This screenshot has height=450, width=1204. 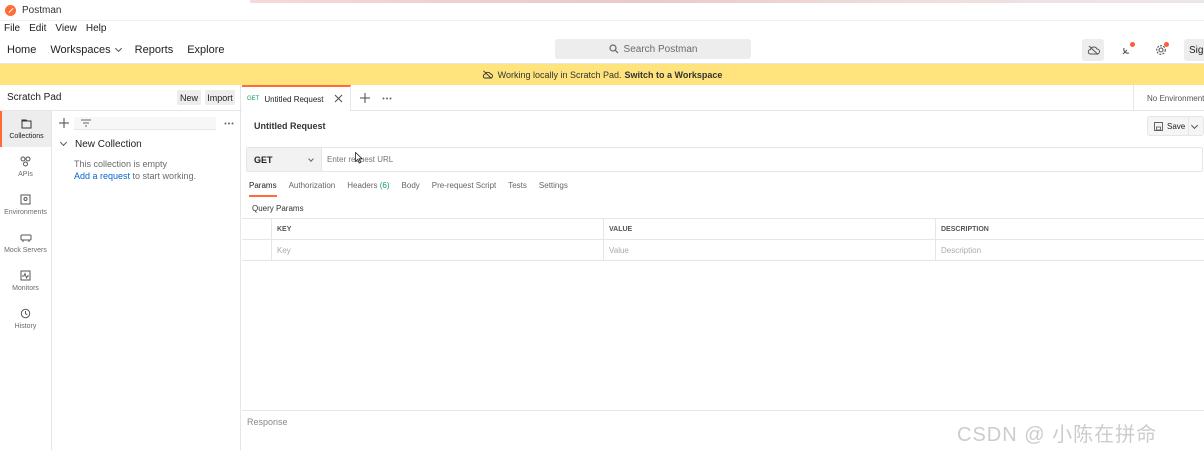 I want to click on url-input, so click(x=757, y=159).